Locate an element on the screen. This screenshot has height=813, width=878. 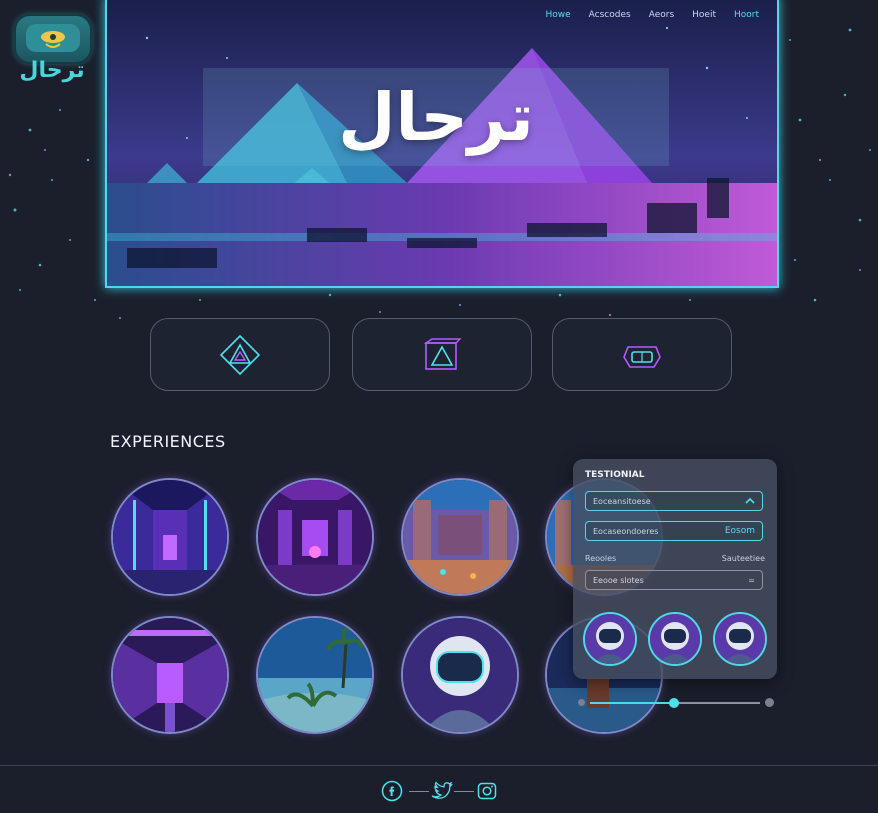
pyramid-diamond-icon is located at coordinates (240, 354).